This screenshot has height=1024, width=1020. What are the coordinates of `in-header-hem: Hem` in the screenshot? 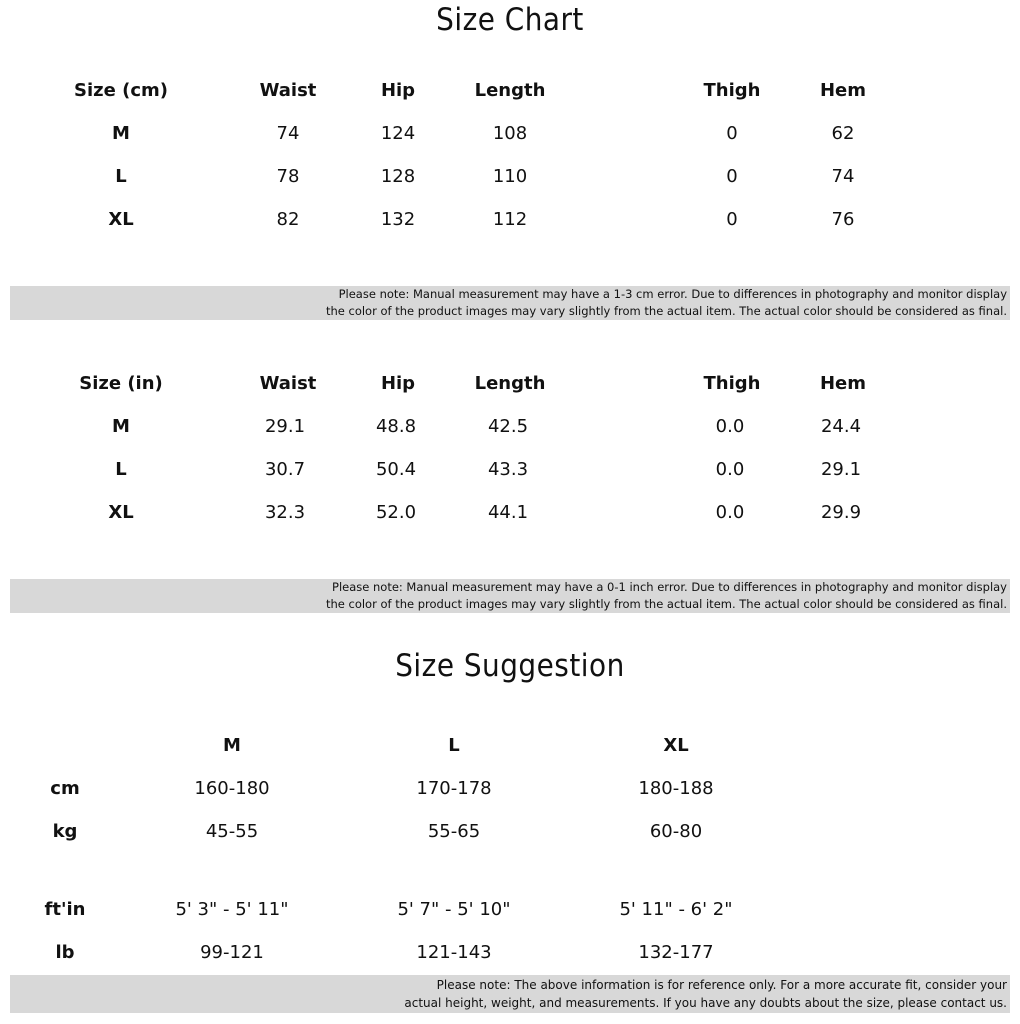 It's located at (843, 383).